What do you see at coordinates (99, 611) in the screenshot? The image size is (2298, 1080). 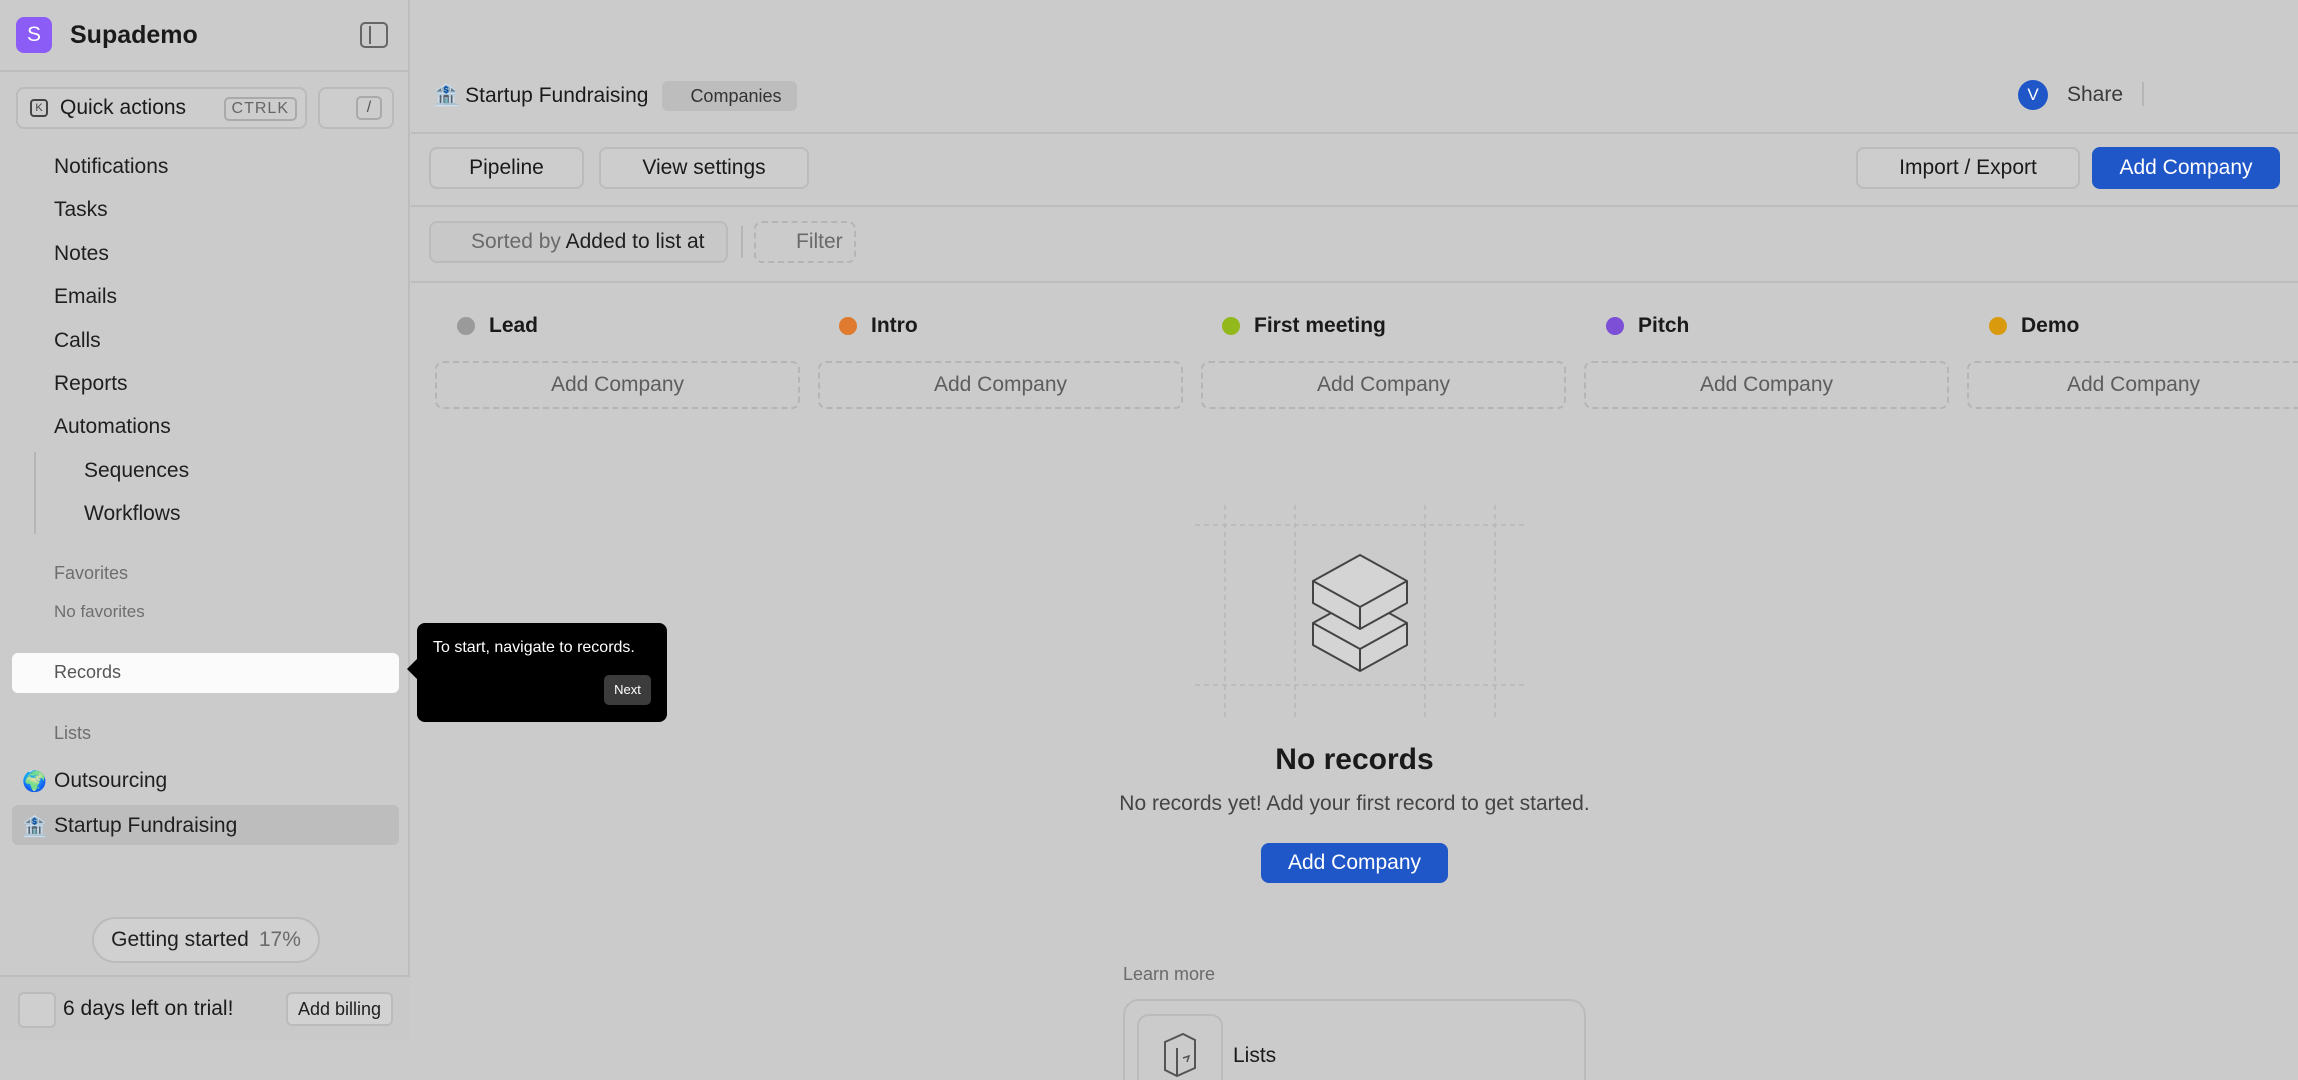 I see `no-favorites-text: No favorites` at bounding box center [99, 611].